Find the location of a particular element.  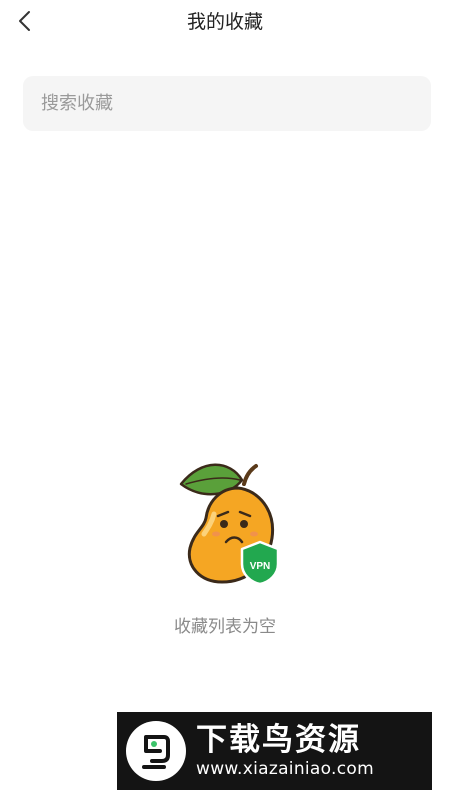

search-input is located at coordinates (227, 103).